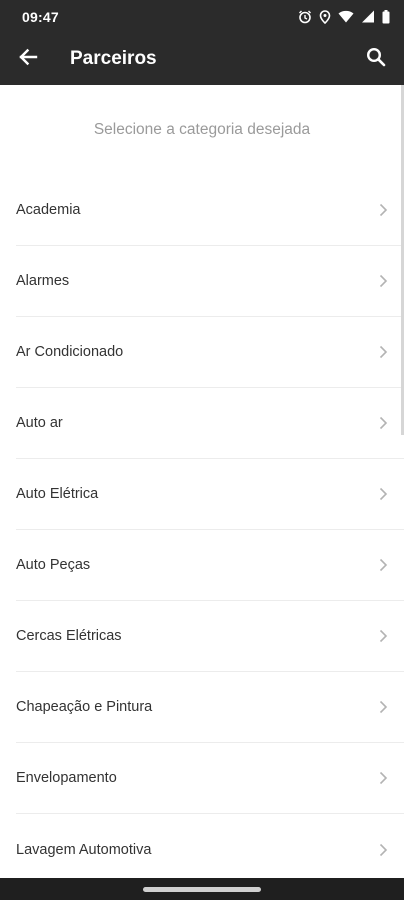 The height and width of the screenshot is (900, 404). Describe the element at coordinates (53, 565) in the screenshot. I see `list-item-label: Auto Peças` at that location.